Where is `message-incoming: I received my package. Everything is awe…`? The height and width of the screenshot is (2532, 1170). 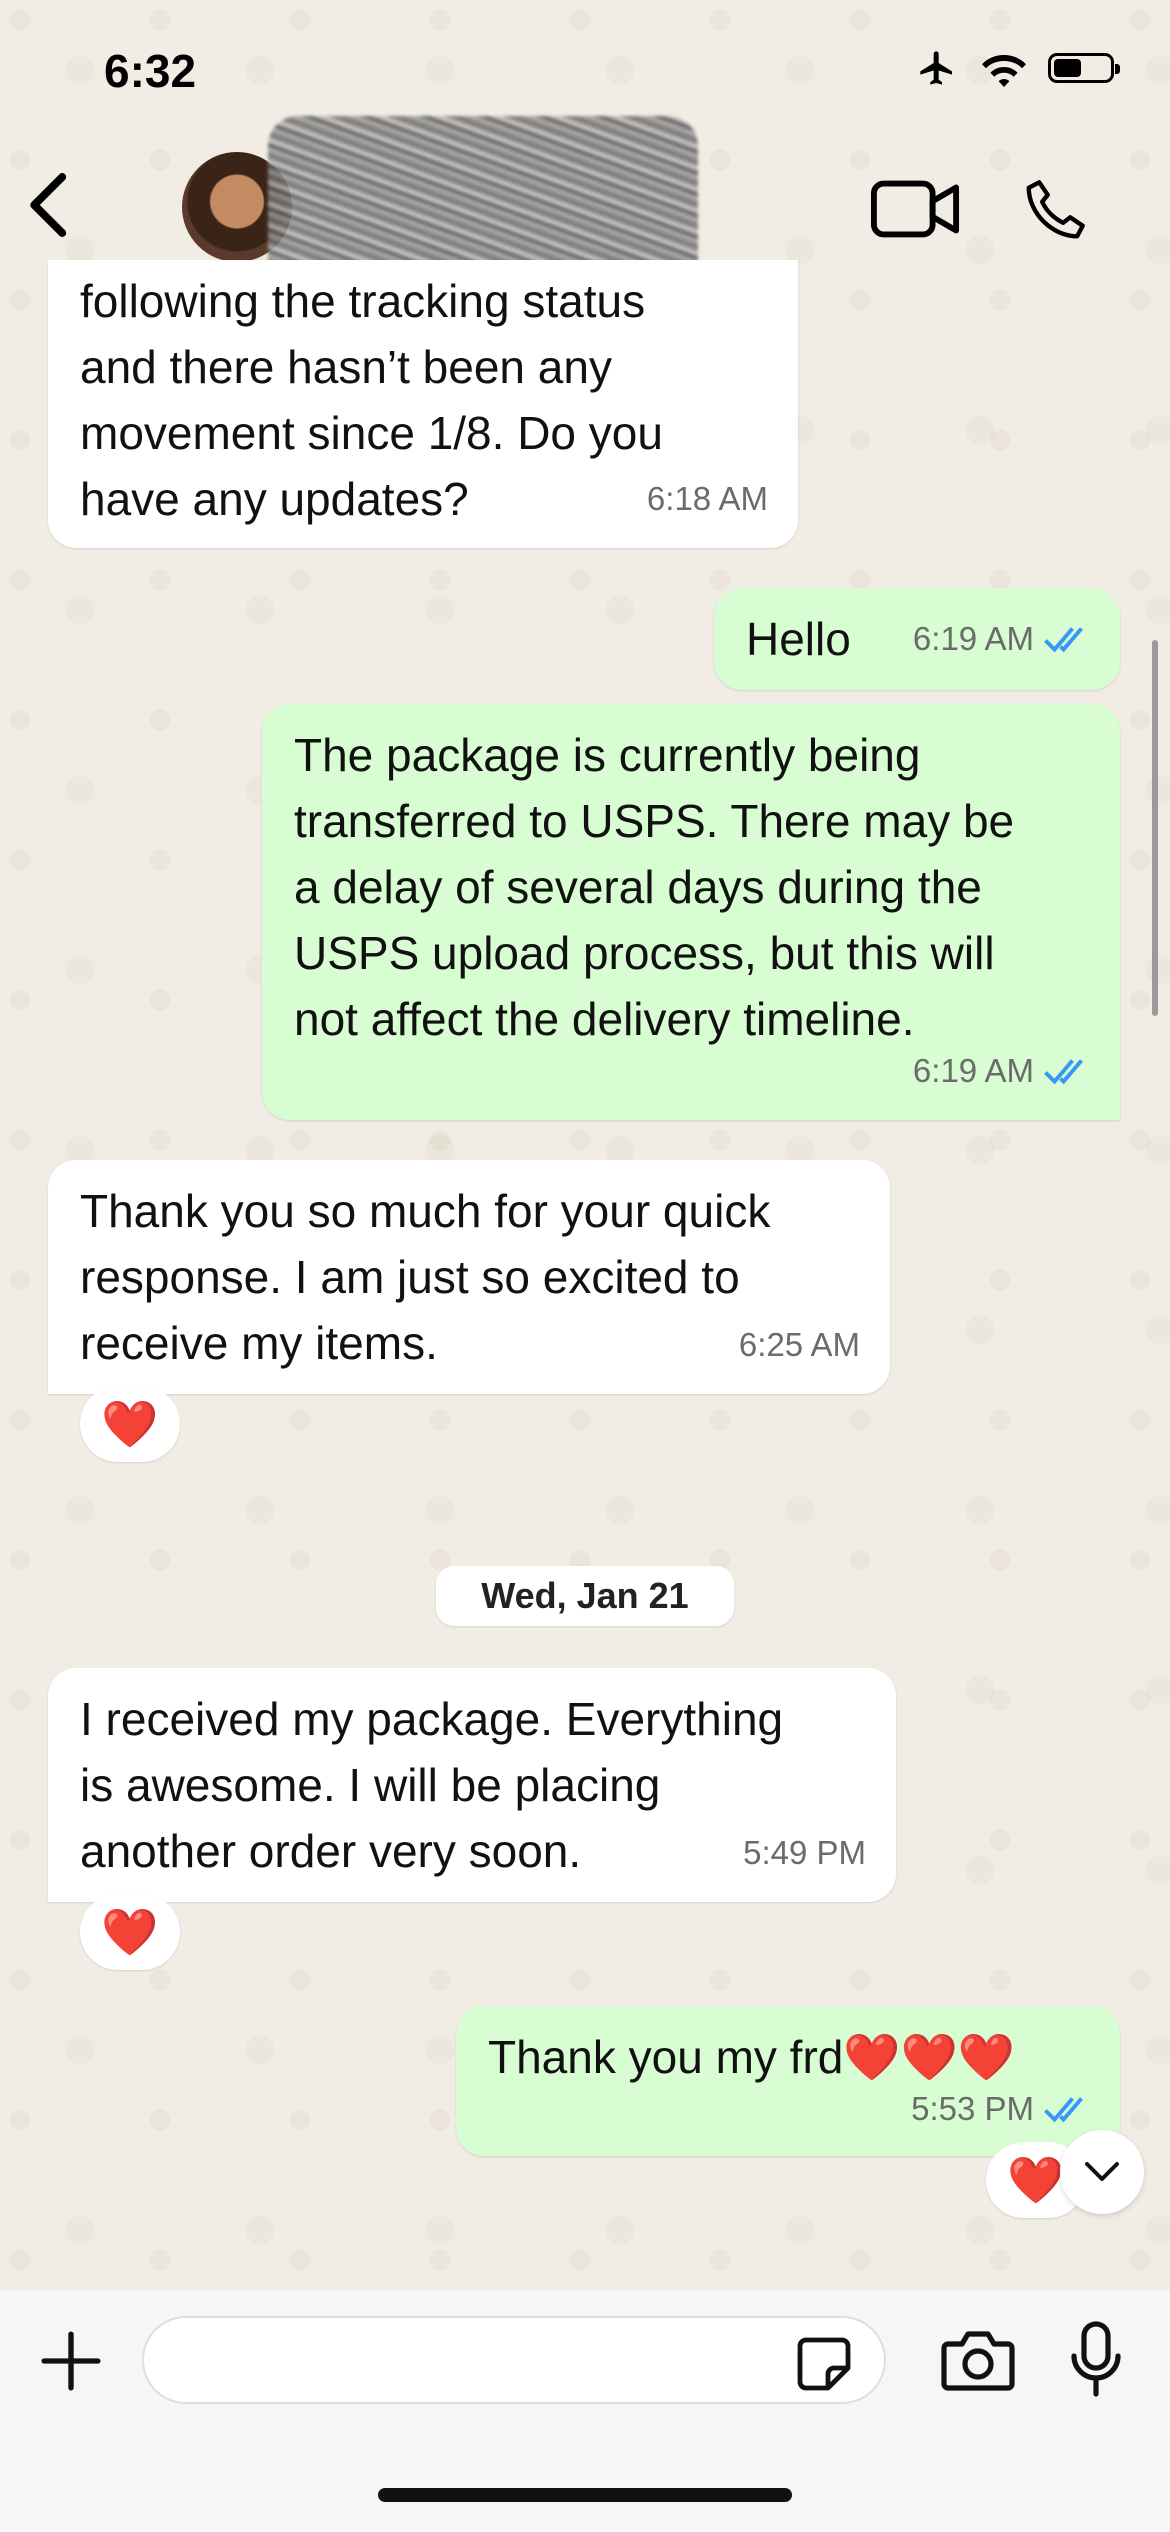
message-incoming: I received my package. Everything is awe… is located at coordinates (472, 1785).